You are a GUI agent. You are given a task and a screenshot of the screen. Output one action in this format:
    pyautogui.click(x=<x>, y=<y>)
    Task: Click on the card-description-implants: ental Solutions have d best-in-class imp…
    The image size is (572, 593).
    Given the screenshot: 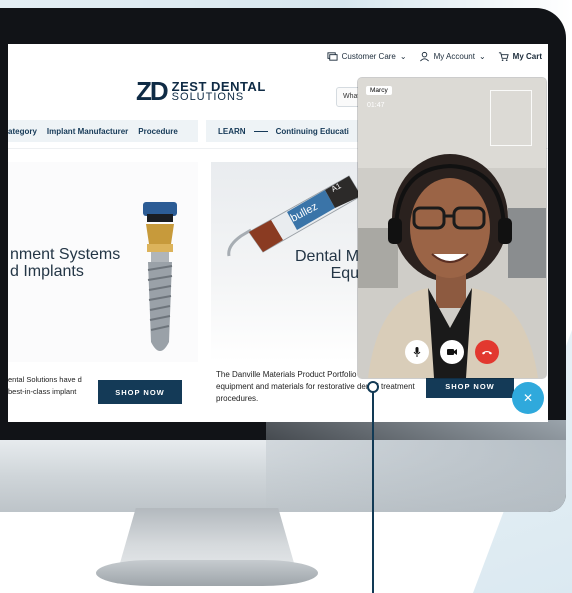 What is the action you would take?
    pyautogui.click(x=45, y=385)
    